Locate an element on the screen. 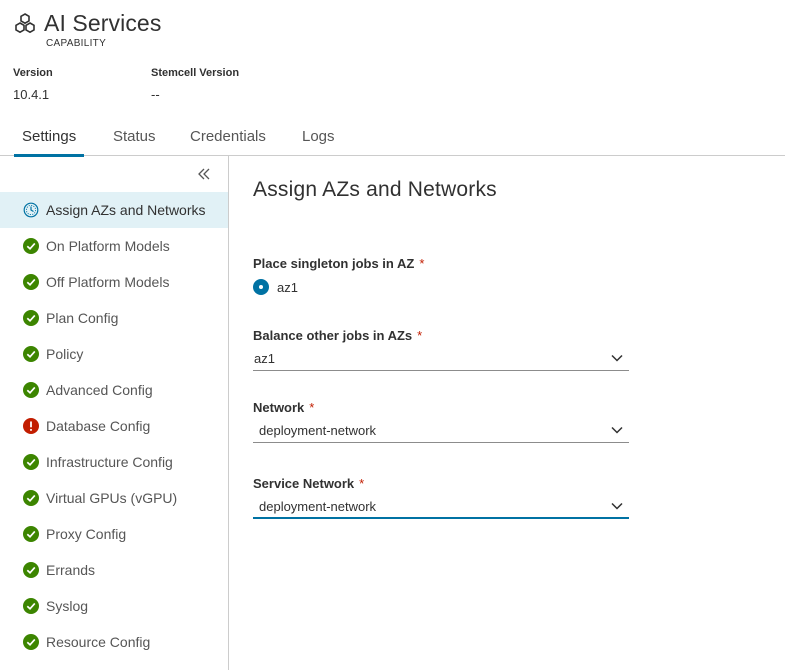 Image resolution: width=785 pixels, height=670 pixels. page-header: AI Services CAPABILITY is located at coordinates (87, 29).